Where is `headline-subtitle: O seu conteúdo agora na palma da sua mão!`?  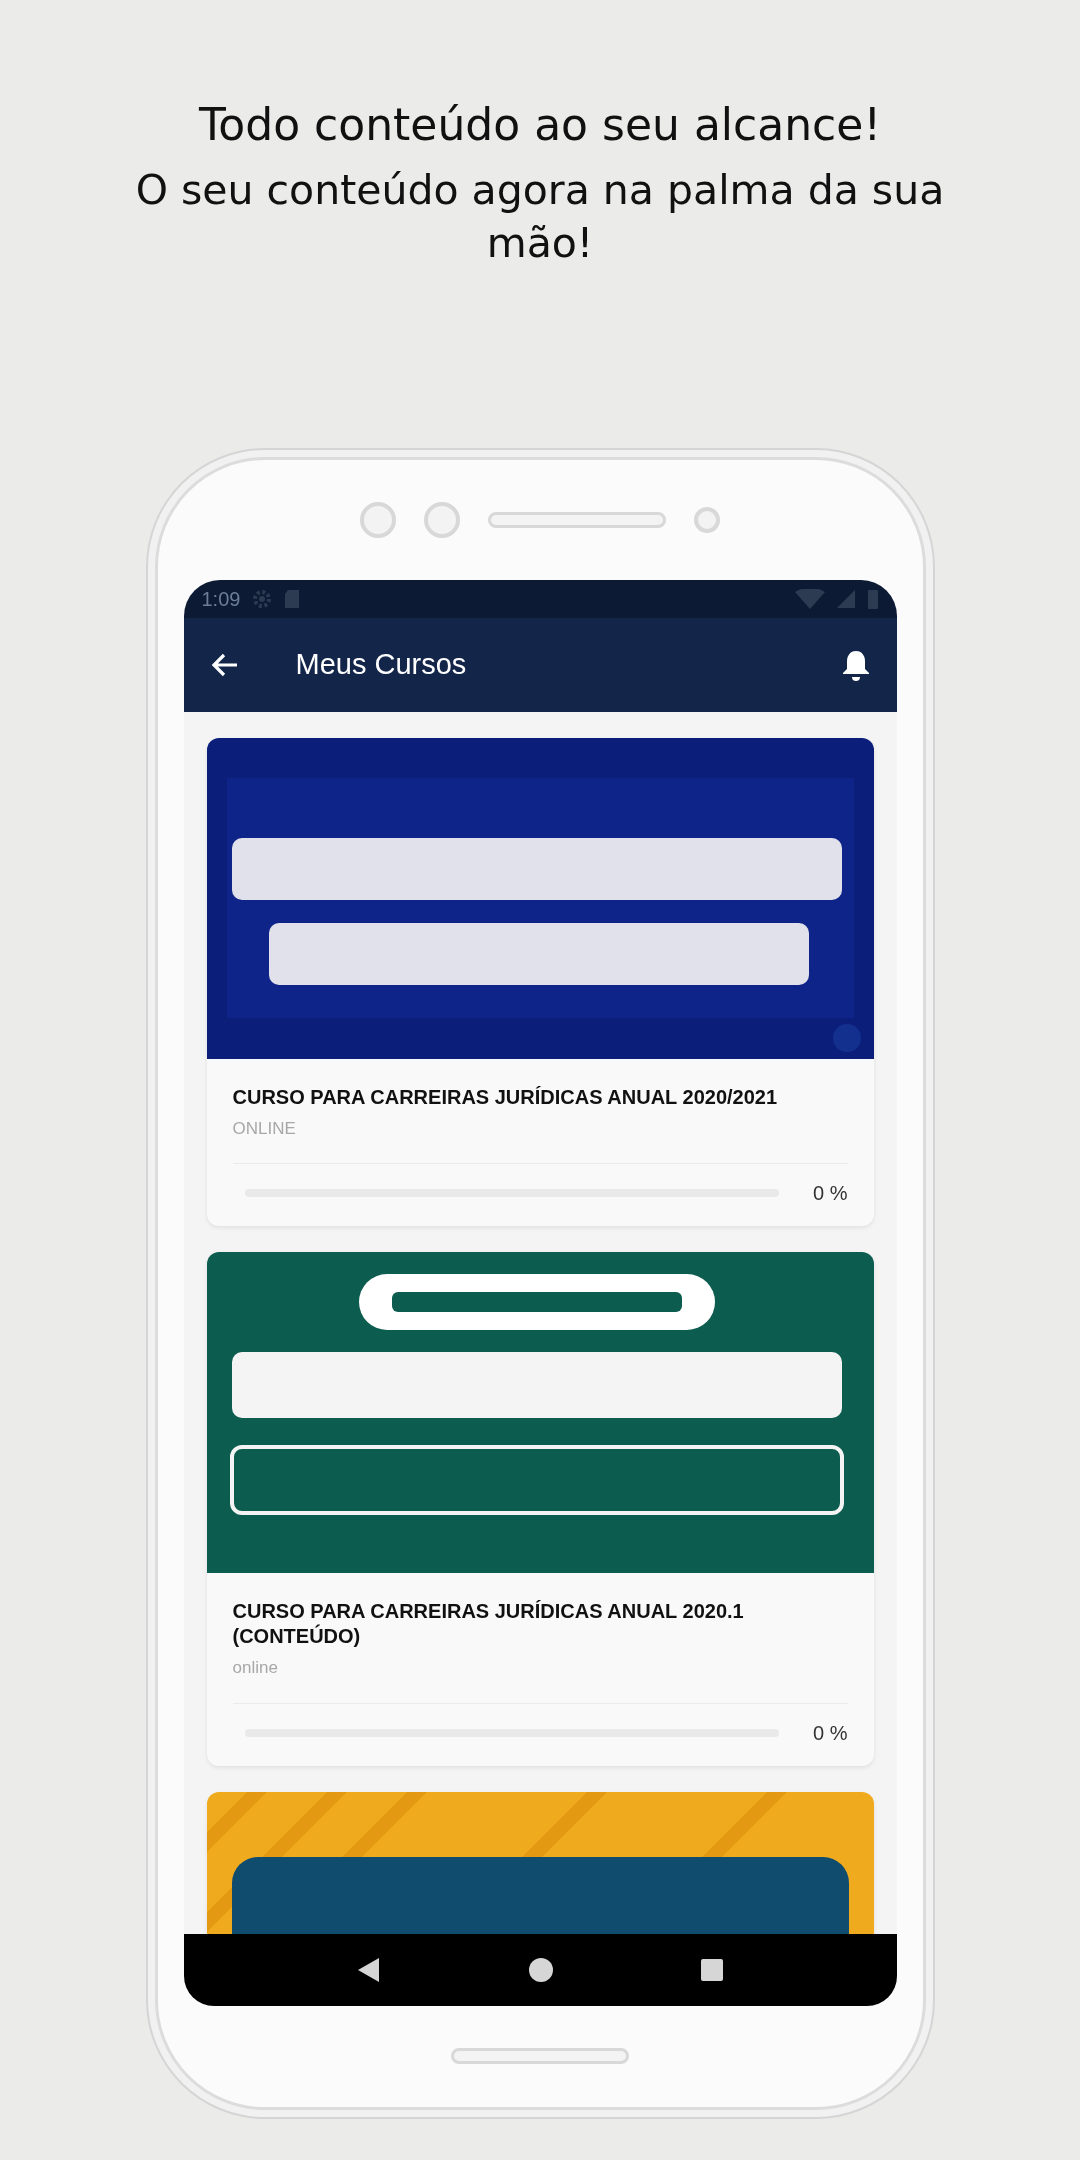
headline-subtitle: O seu conteúdo agora na palma da sua mão! is located at coordinates (540, 217).